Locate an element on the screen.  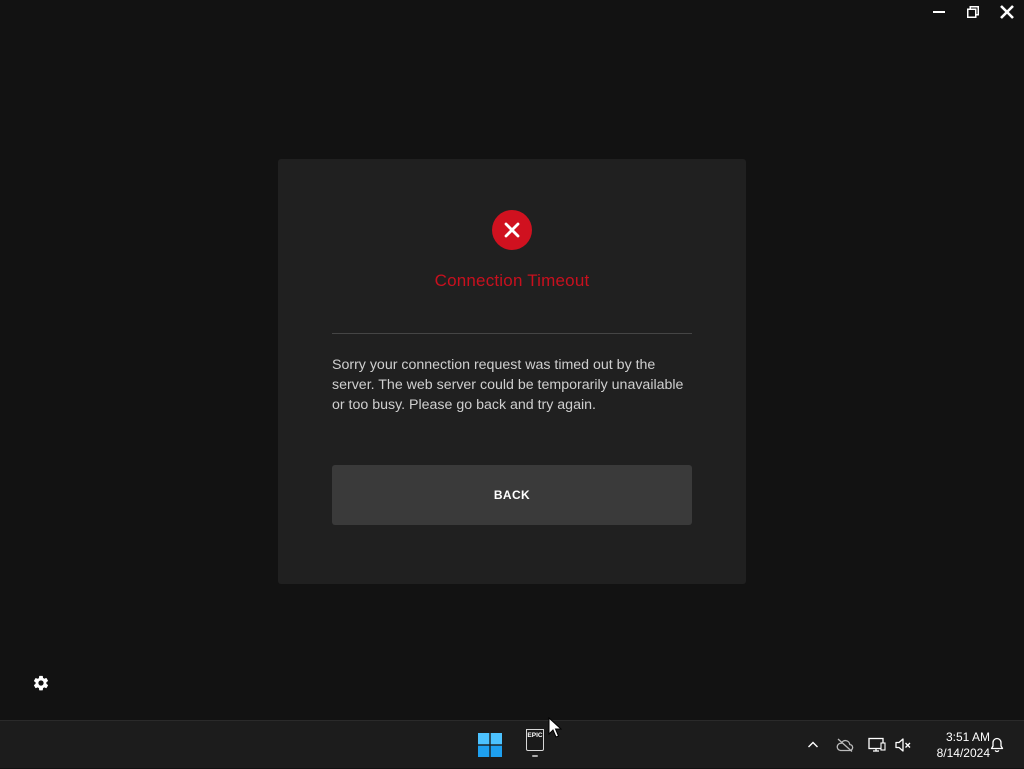
notifications-button is located at coordinates (997, 745).